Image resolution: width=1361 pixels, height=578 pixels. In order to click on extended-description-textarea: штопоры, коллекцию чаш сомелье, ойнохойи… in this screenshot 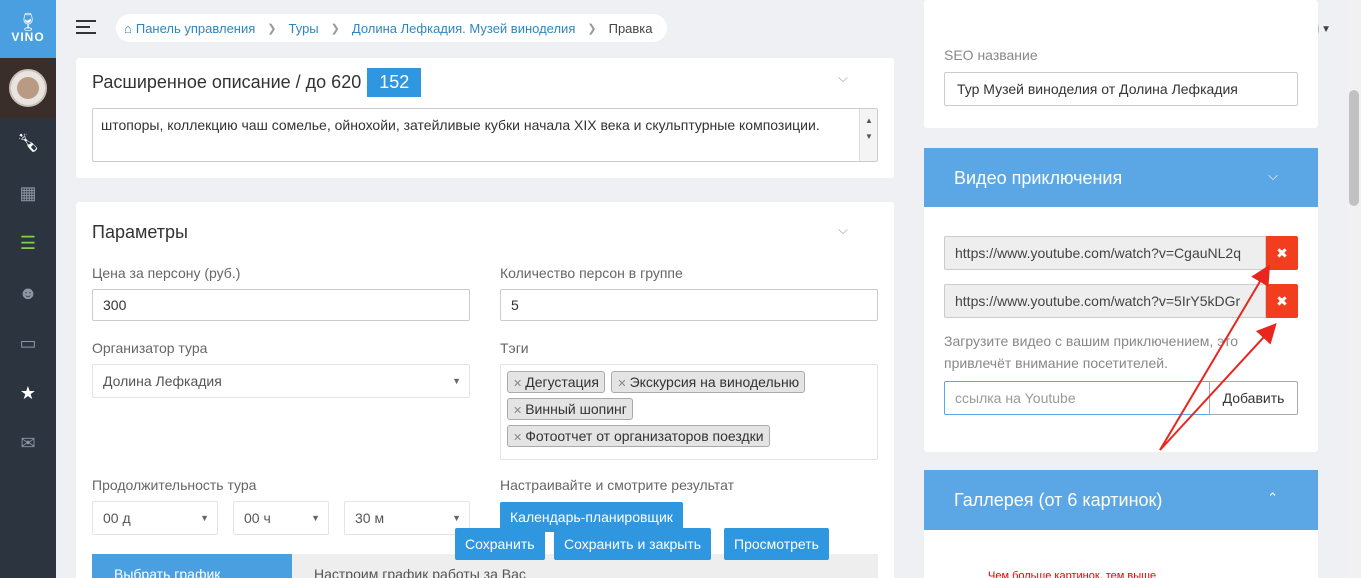, I will do `click(485, 135)`.